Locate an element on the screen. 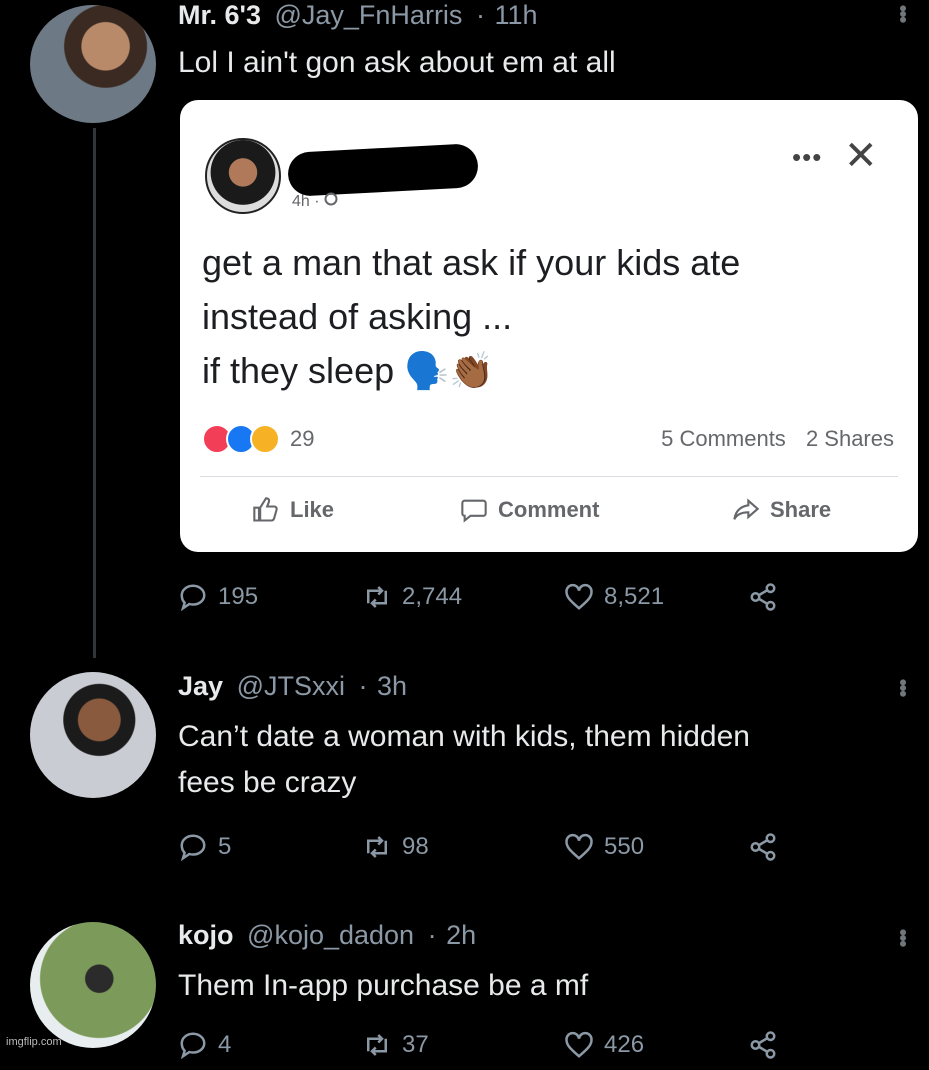 The height and width of the screenshot is (1070, 929). divider is located at coordinates (549, 476).